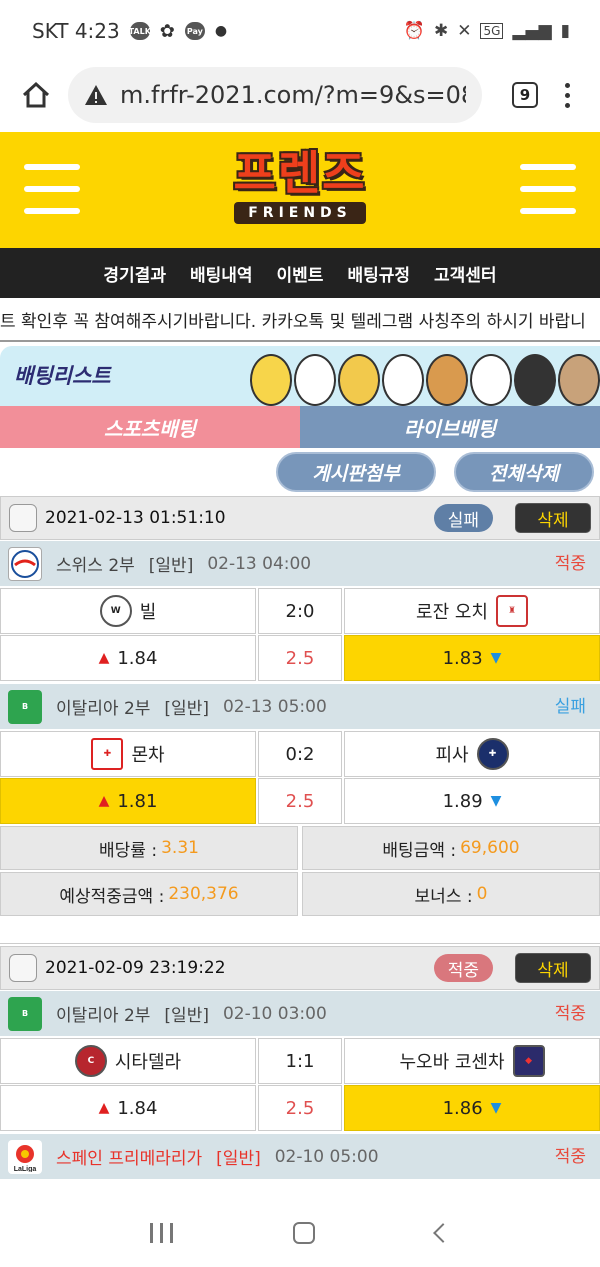 The width and height of the screenshot is (600, 1267). I want to click on tab-sports-betting: 스포츠배팅, so click(150, 427).